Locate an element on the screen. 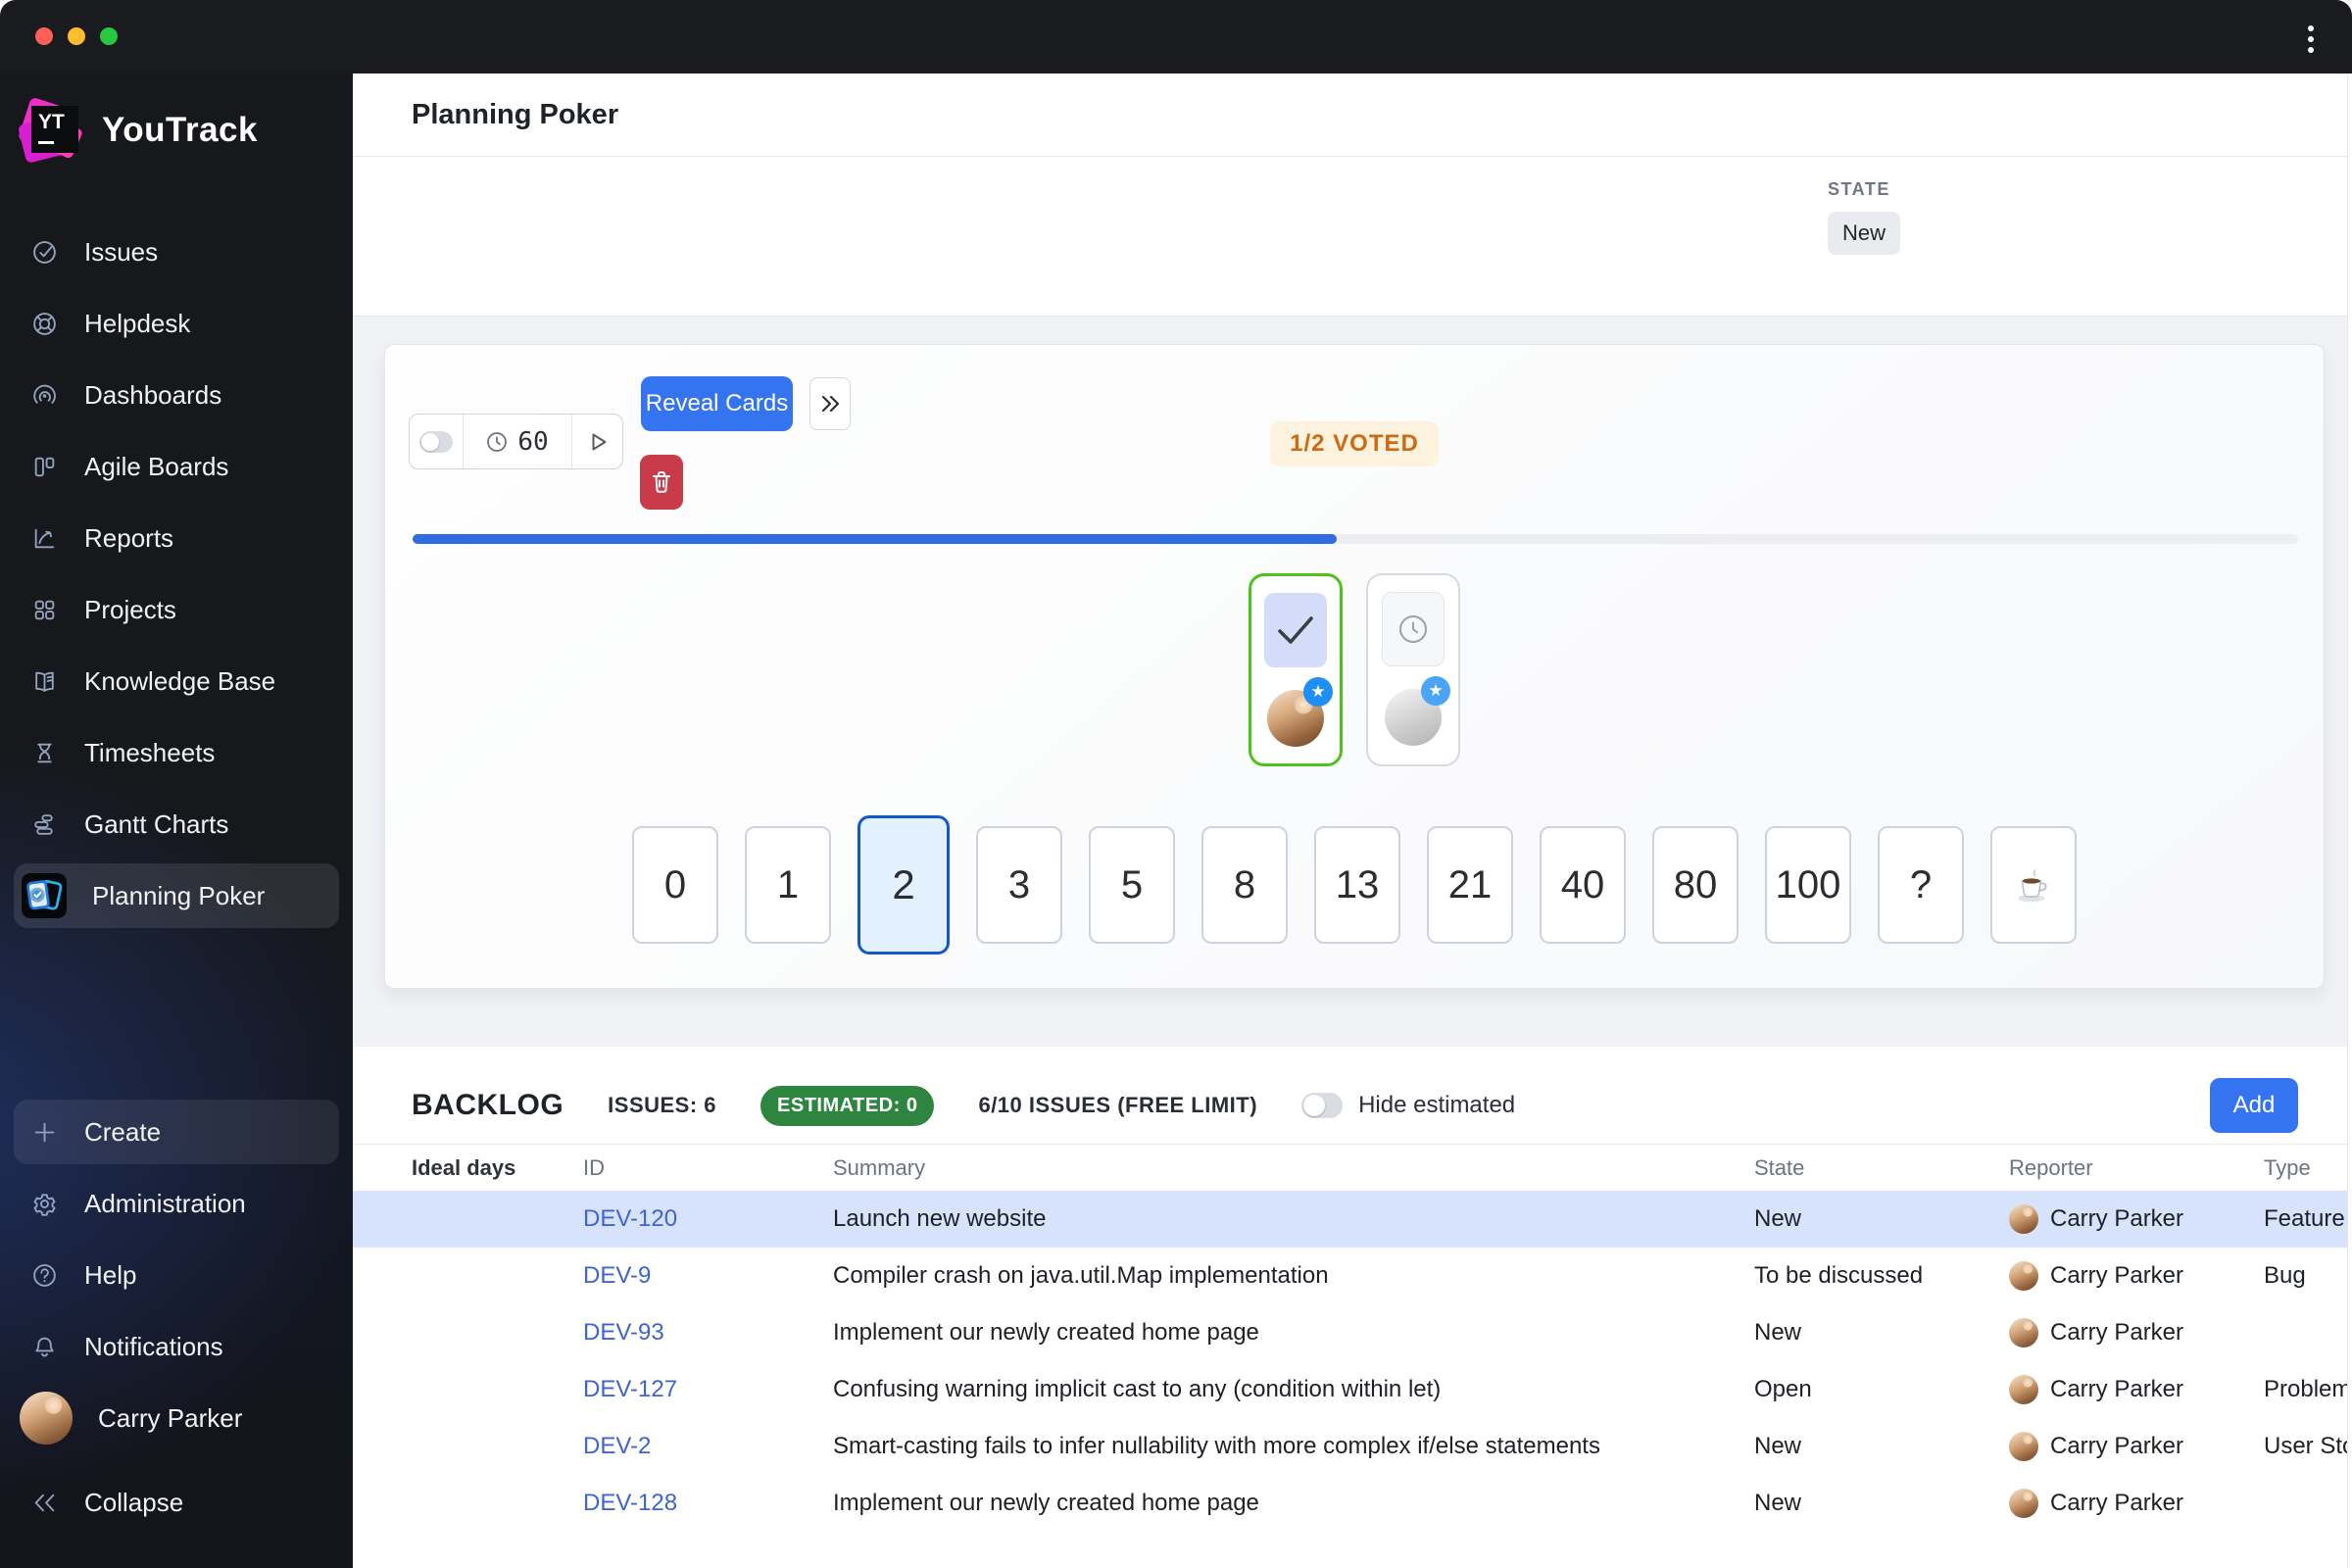  card-deck: 0 1 2 3 5 8 13 21 40 80 100 ? is located at coordinates (1354, 885).